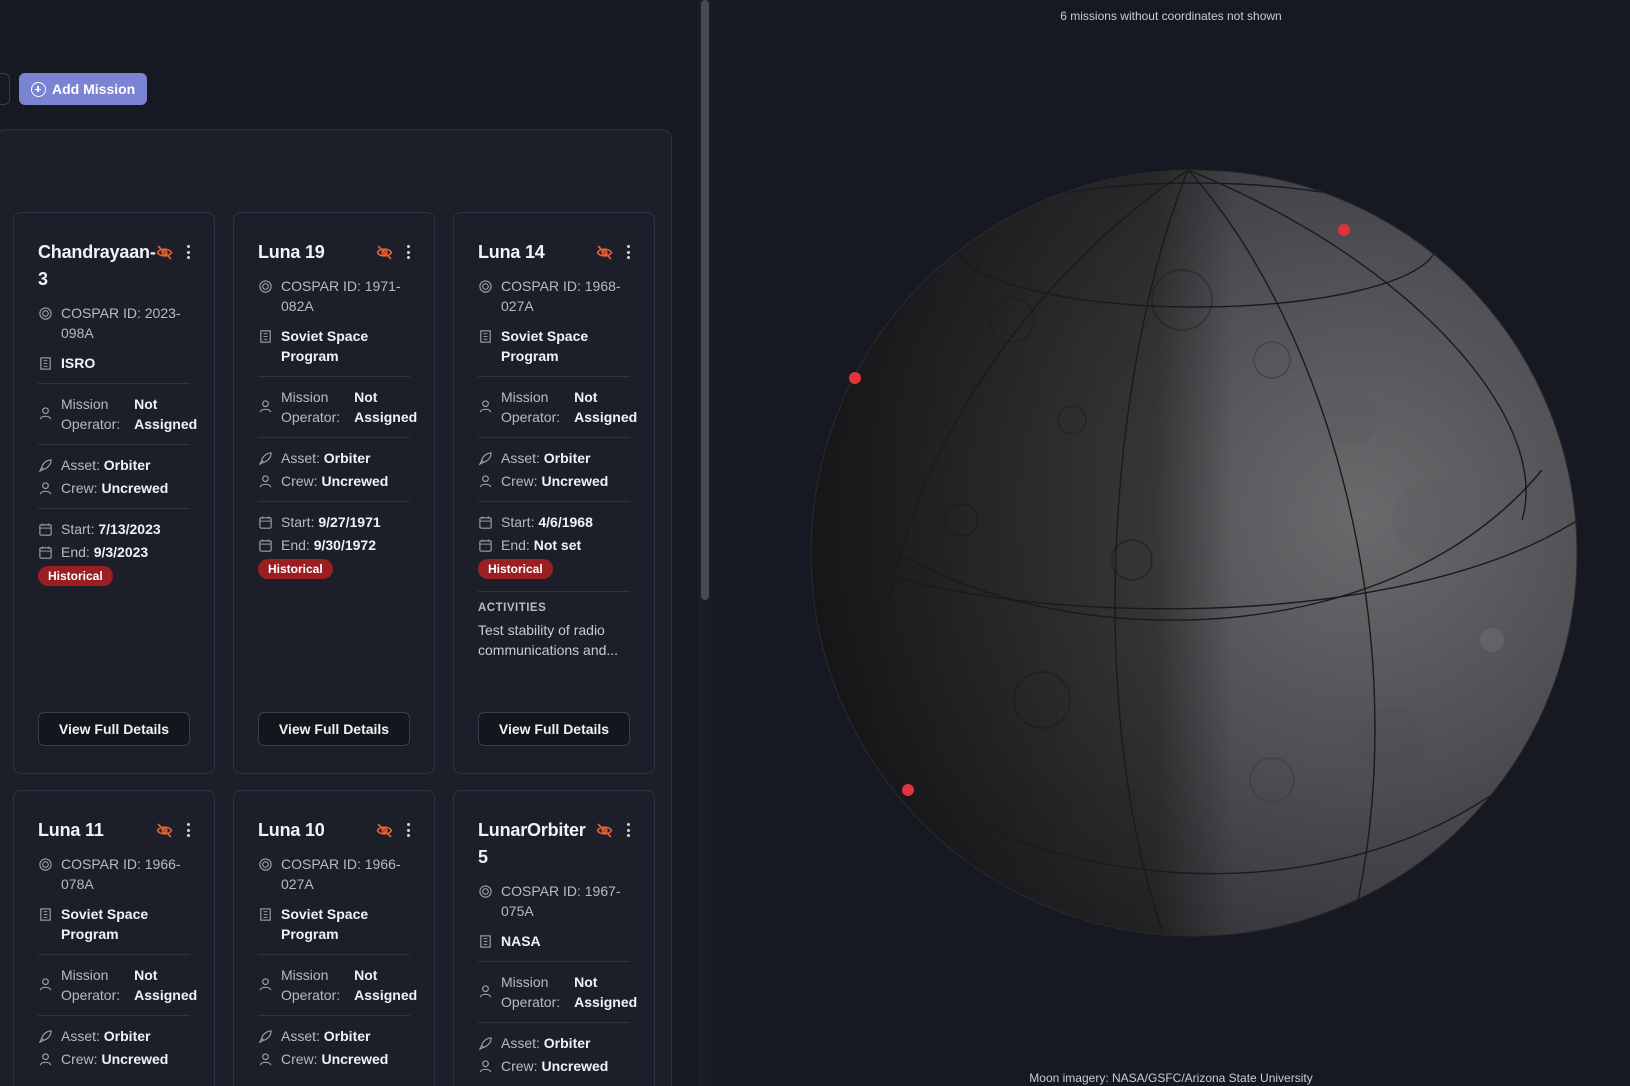 The width and height of the screenshot is (1630, 1086). I want to click on cospar-row: COSPAR ID: 1971- 082A, so click(334, 296).